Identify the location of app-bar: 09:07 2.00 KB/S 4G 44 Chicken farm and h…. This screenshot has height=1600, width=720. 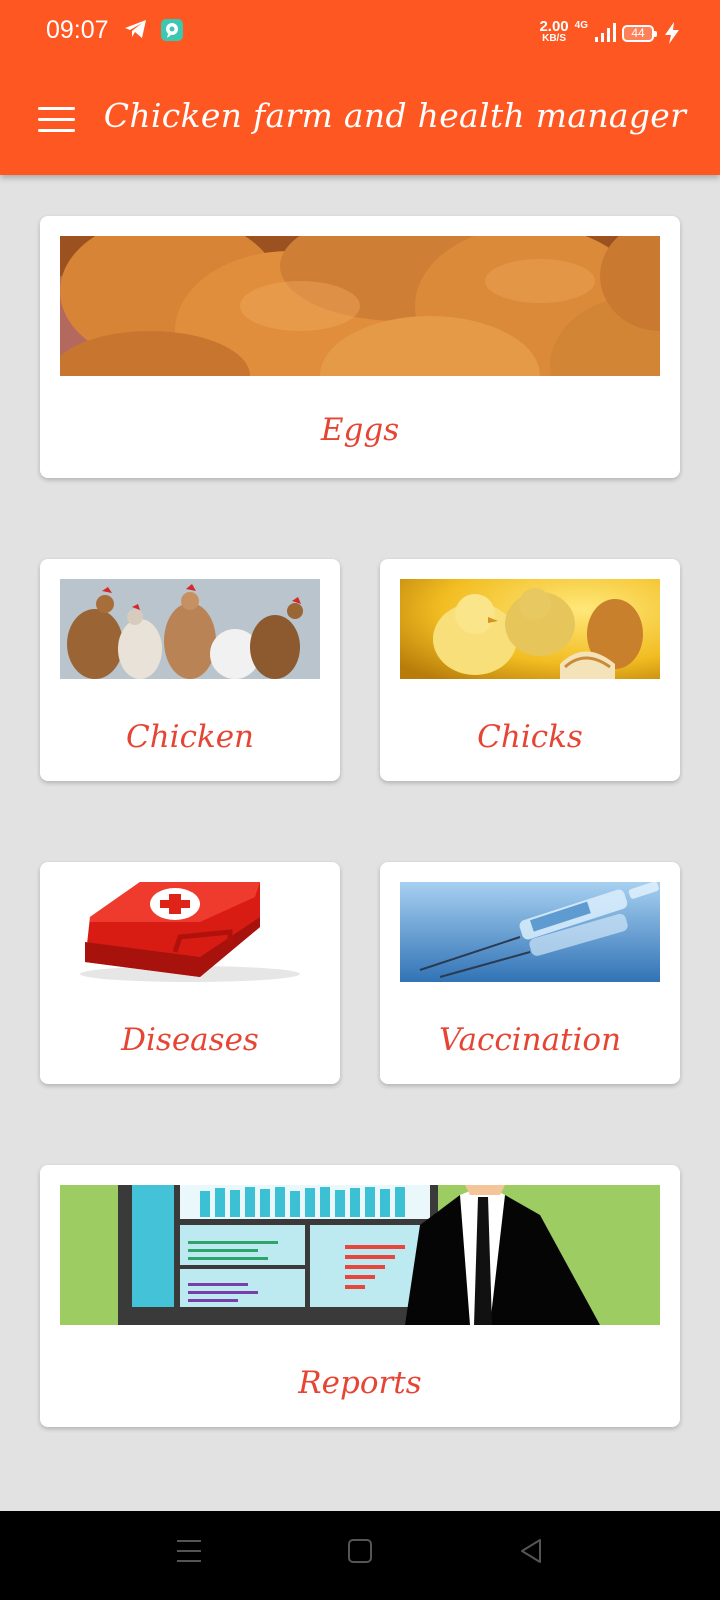
(360, 87).